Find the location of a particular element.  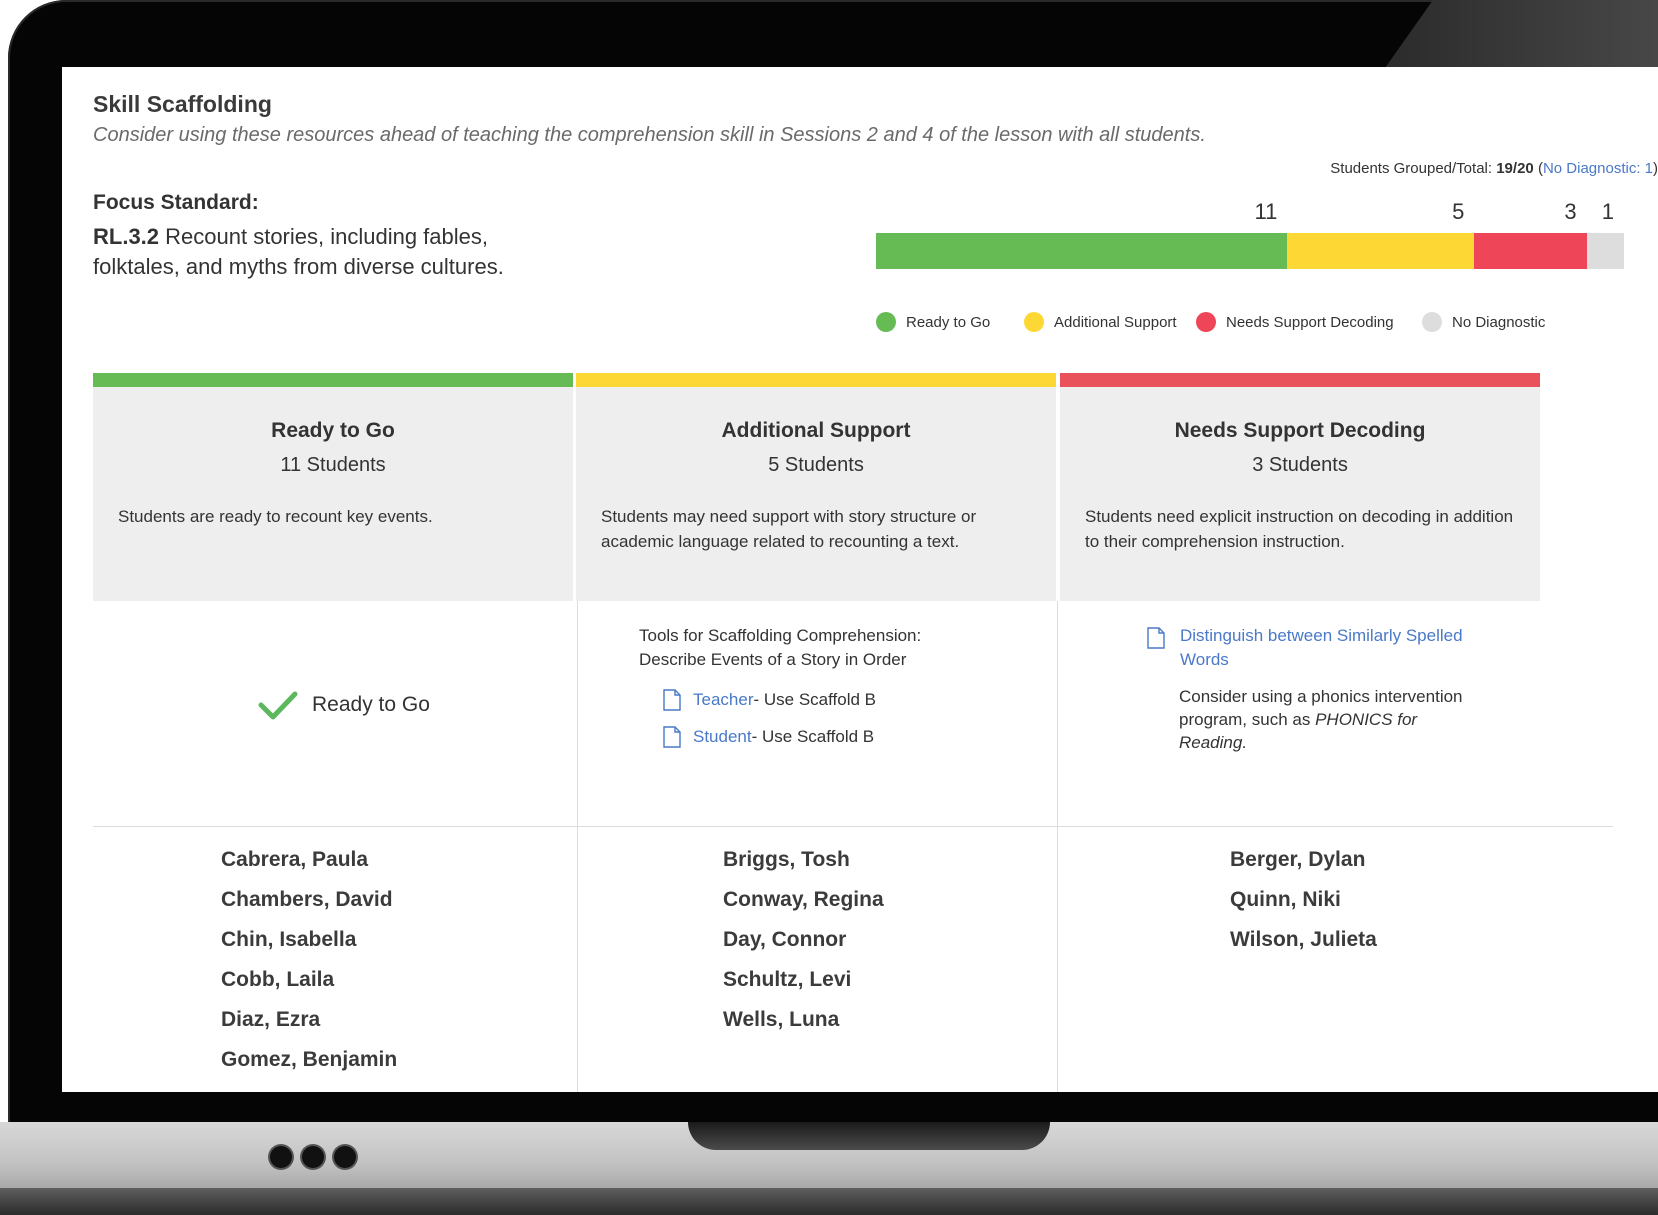

student-name: Briggs, Tosh is located at coordinates (803, 860).